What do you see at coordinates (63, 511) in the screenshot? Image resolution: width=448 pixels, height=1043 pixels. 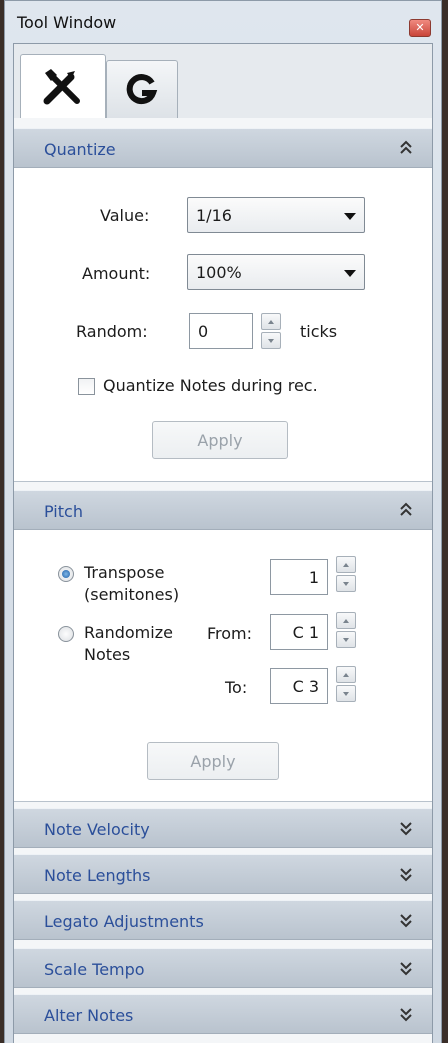 I see `pitch-header-label: Pitch` at bounding box center [63, 511].